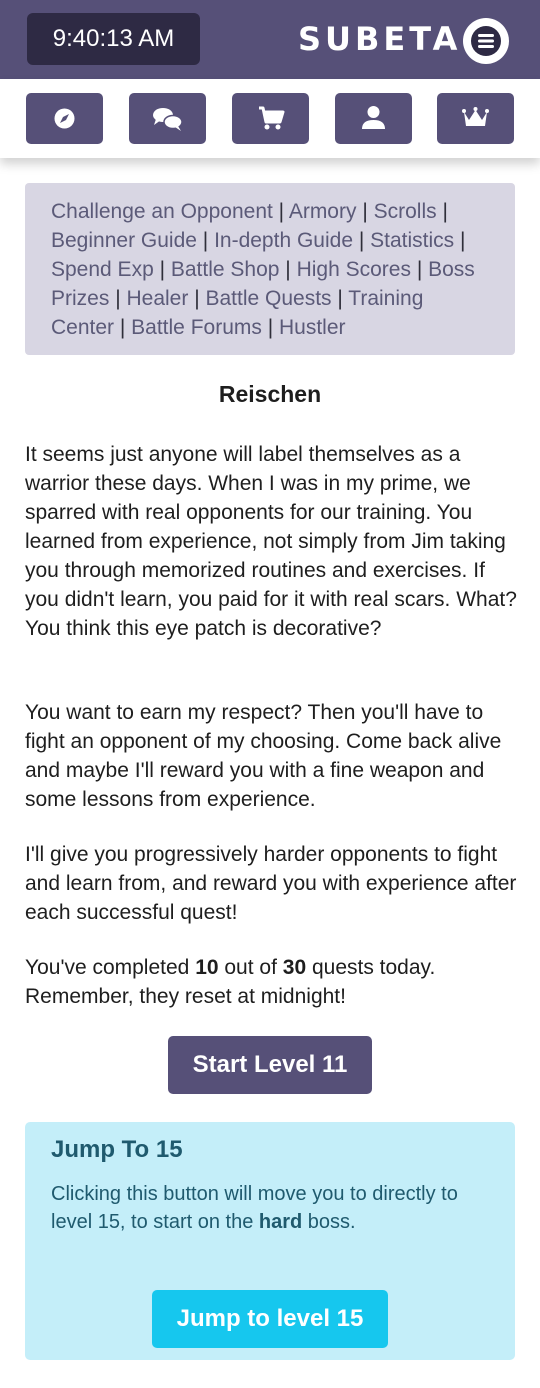  What do you see at coordinates (162, 211) in the screenshot?
I see `link-challenge-opponent: Challenge an Opponent` at bounding box center [162, 211].